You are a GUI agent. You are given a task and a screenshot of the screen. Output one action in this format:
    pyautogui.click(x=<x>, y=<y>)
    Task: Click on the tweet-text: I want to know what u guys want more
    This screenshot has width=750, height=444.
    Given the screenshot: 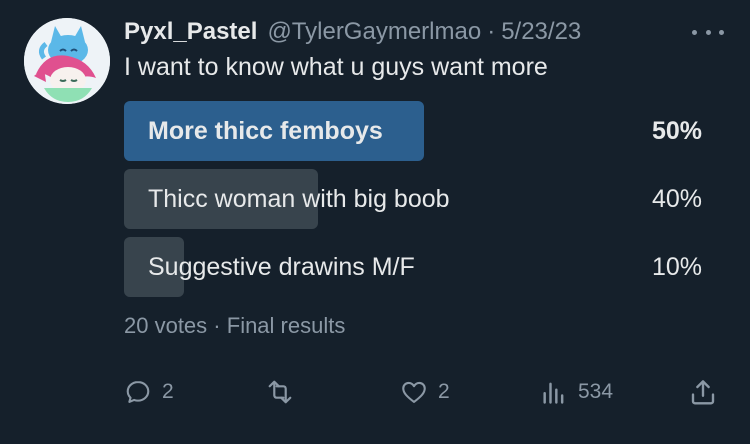 What is the action you would take?
    pyautogui.click(x=336, y=67)
    